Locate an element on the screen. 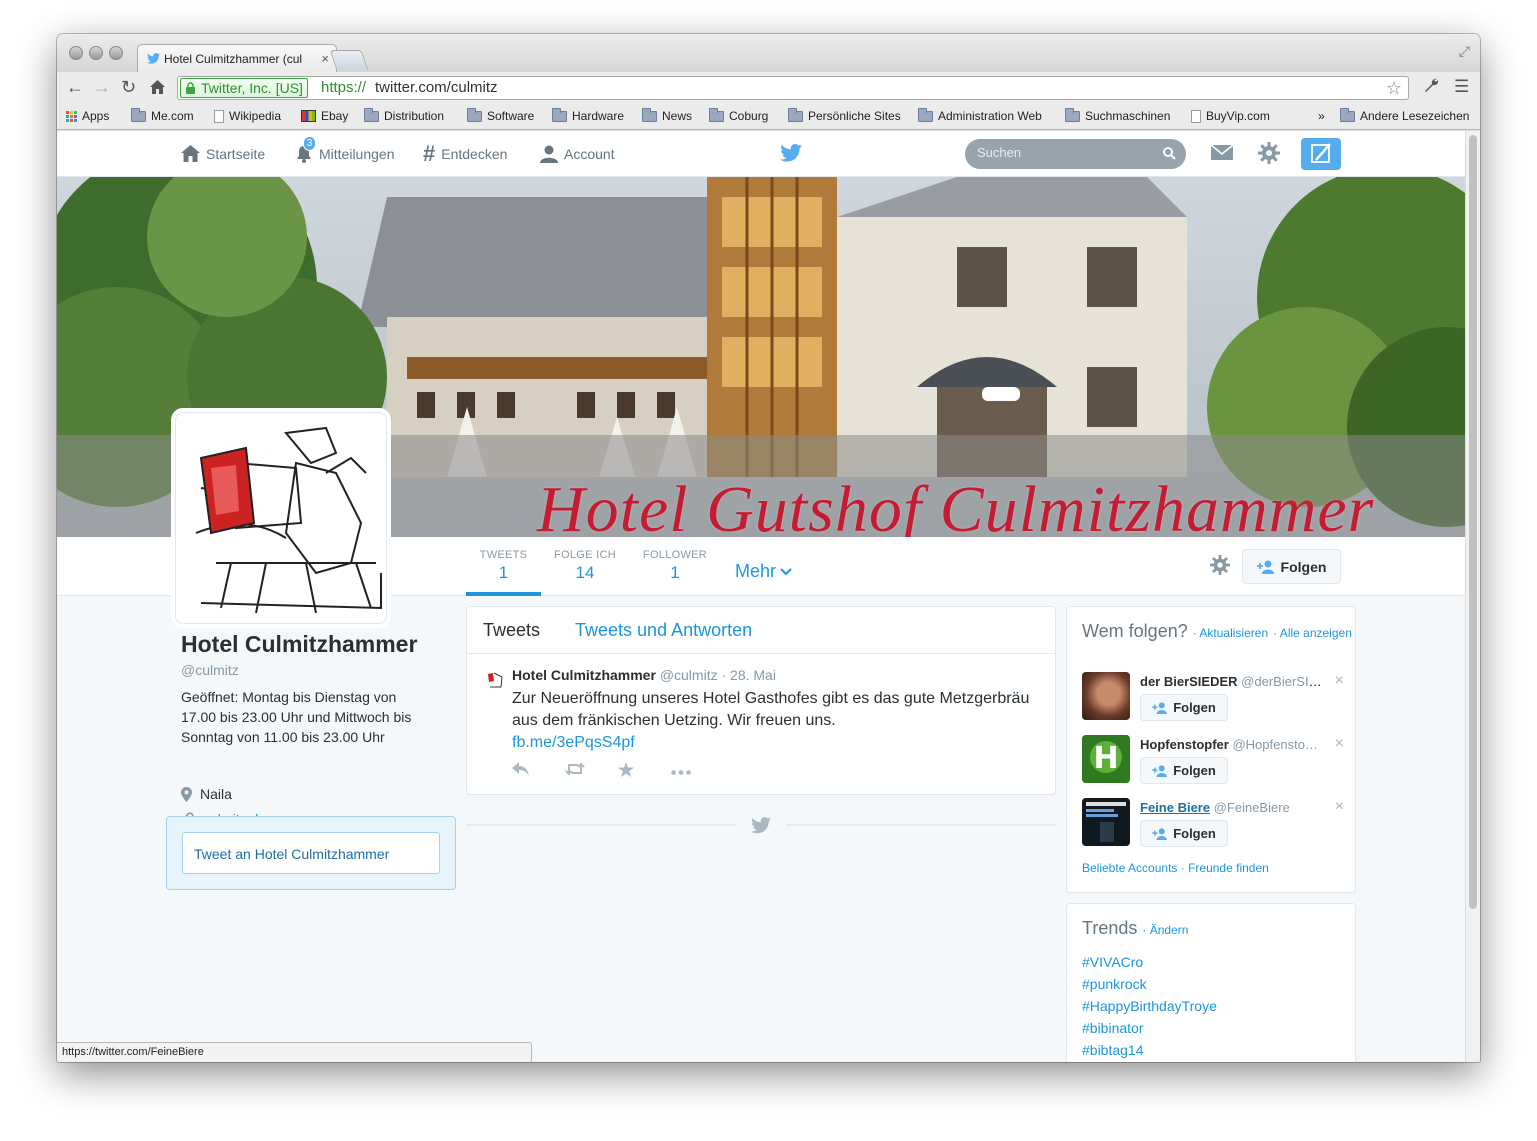 The height and width of the screenshot is (1141, 1537). suggestion-item: Feine Biere @FeineBiere × Folgen is located at coordinates (1213, 823).